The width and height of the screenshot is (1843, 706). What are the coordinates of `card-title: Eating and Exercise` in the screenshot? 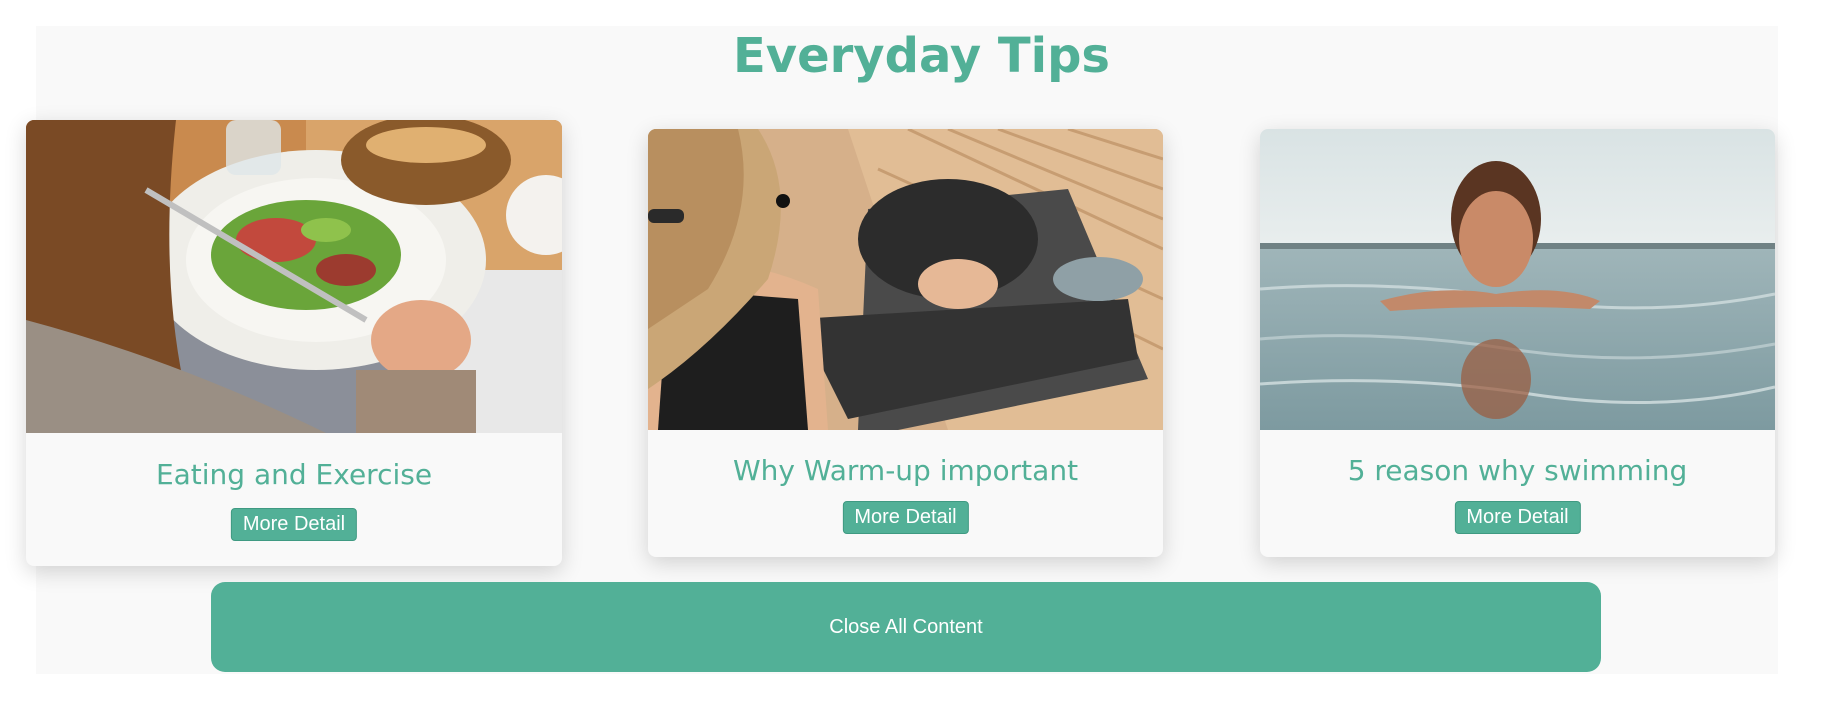 It's located at (294, 474).